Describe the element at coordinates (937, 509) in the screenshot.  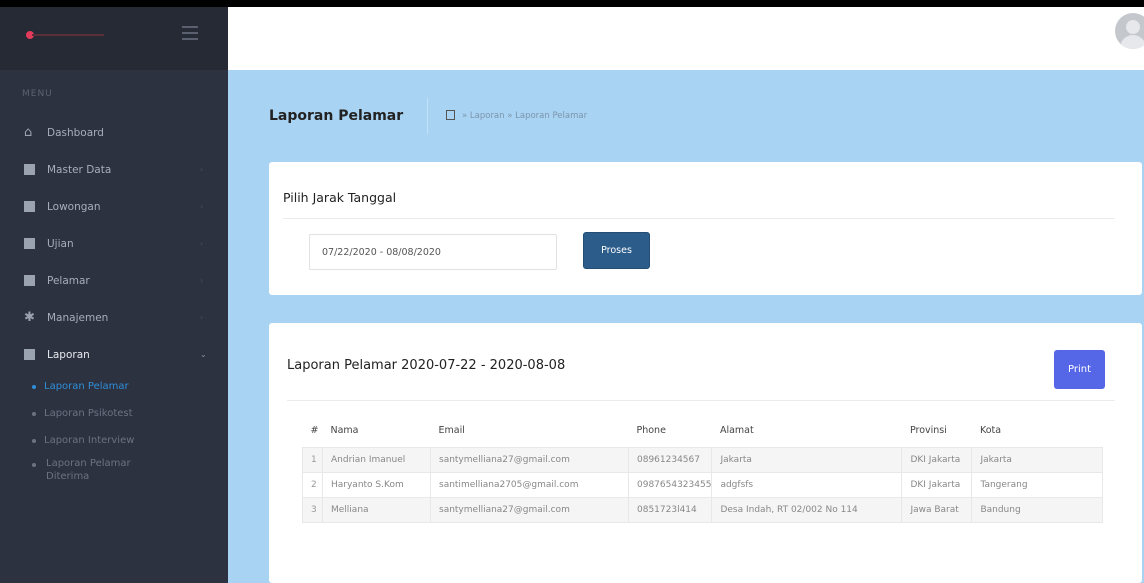
I see `table-cell: Jawa Barat` at that location.